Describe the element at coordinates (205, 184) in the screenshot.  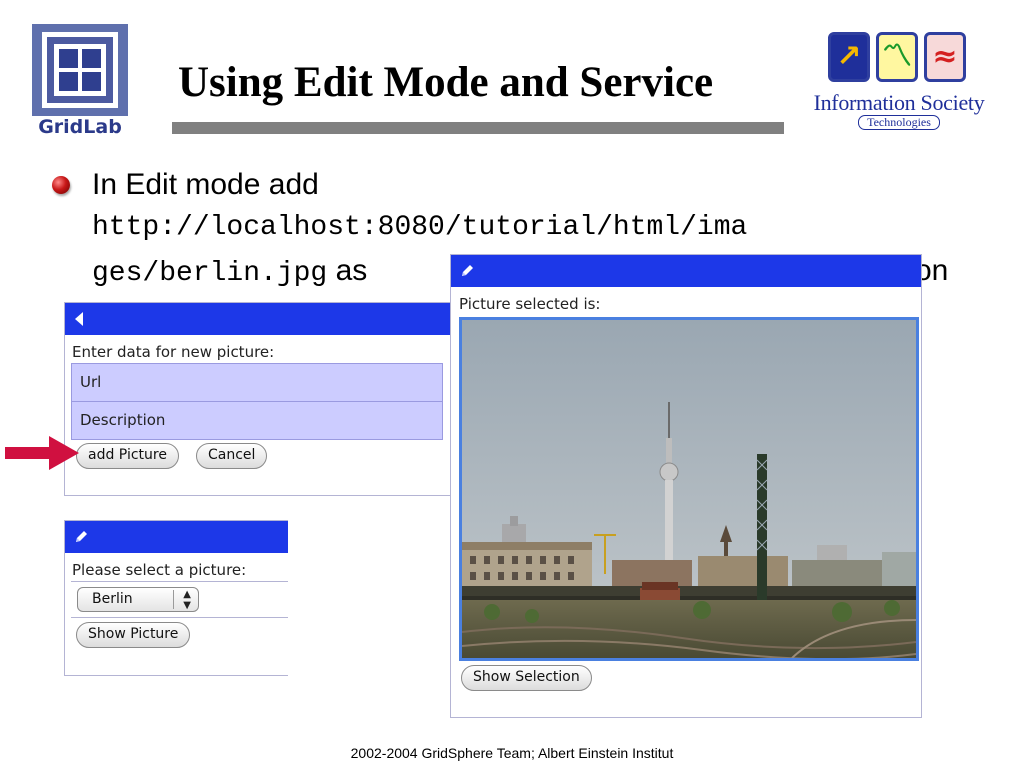
I see `bullet-lead: In Edit mode add` at that location.